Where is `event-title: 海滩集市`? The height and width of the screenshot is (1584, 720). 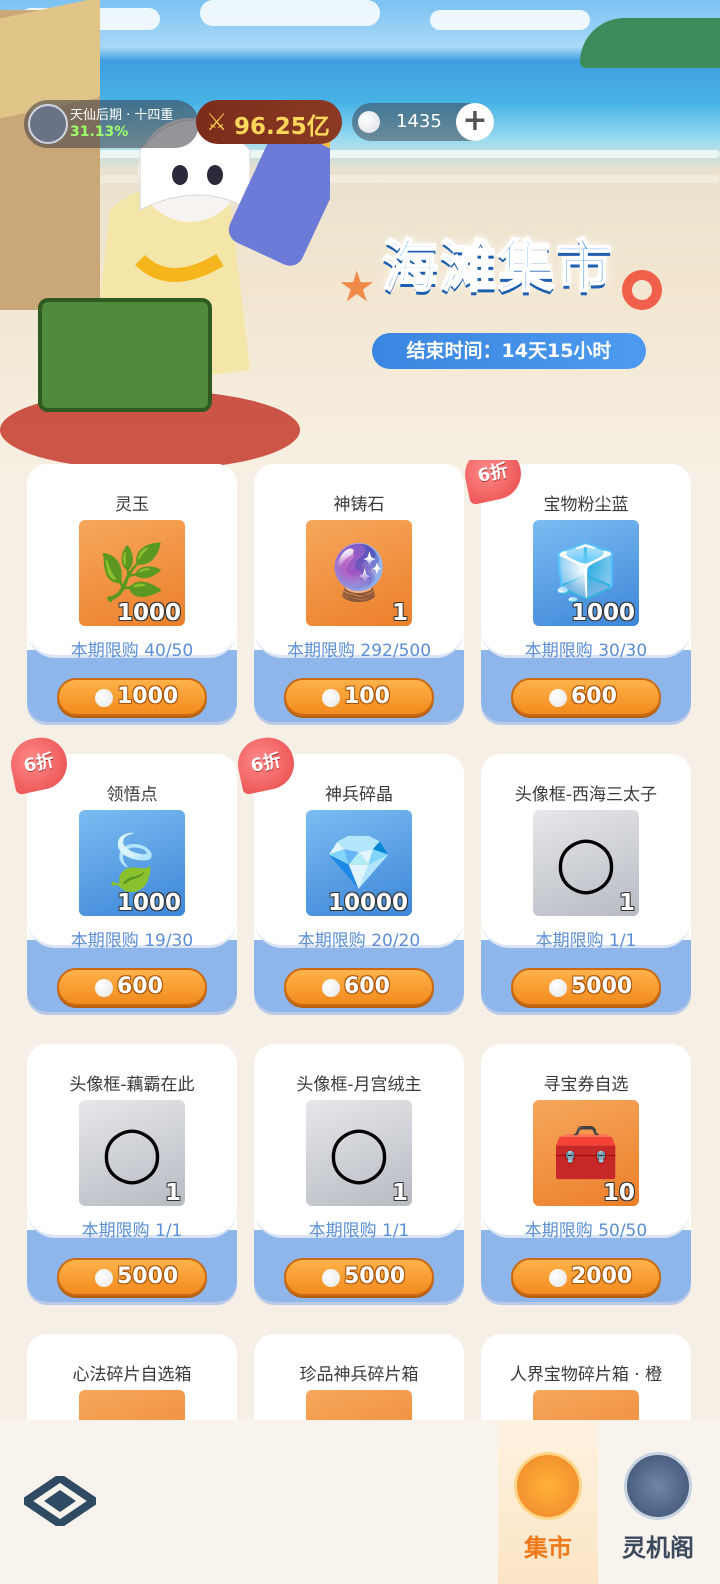
event-title: 海滩集市 is located at coordinates (497, 267).